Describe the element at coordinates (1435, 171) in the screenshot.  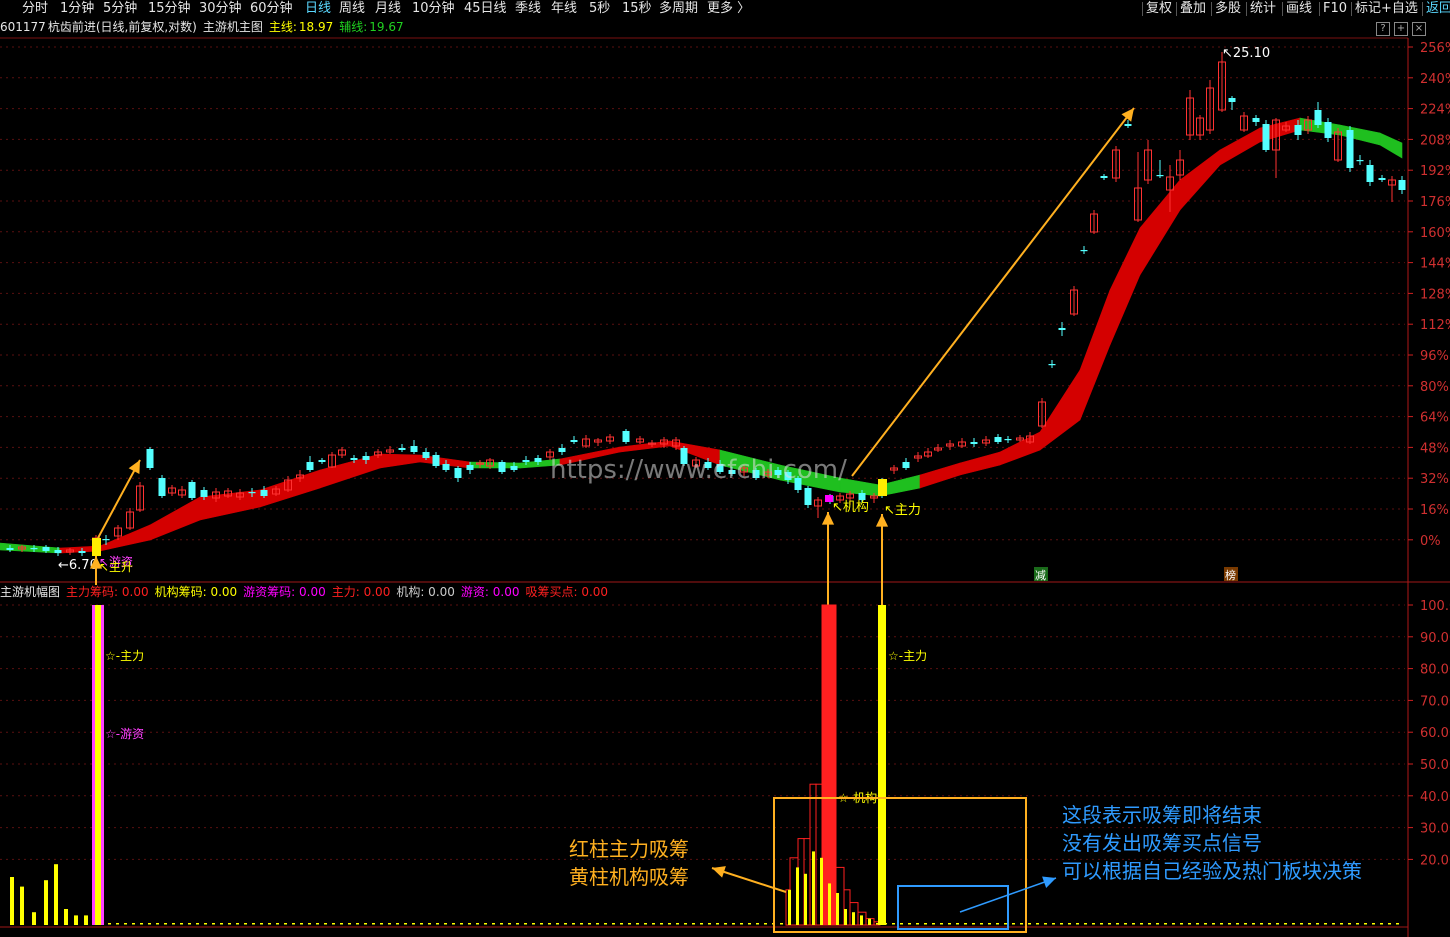
I see `price-axis-label: 192%` at that location.